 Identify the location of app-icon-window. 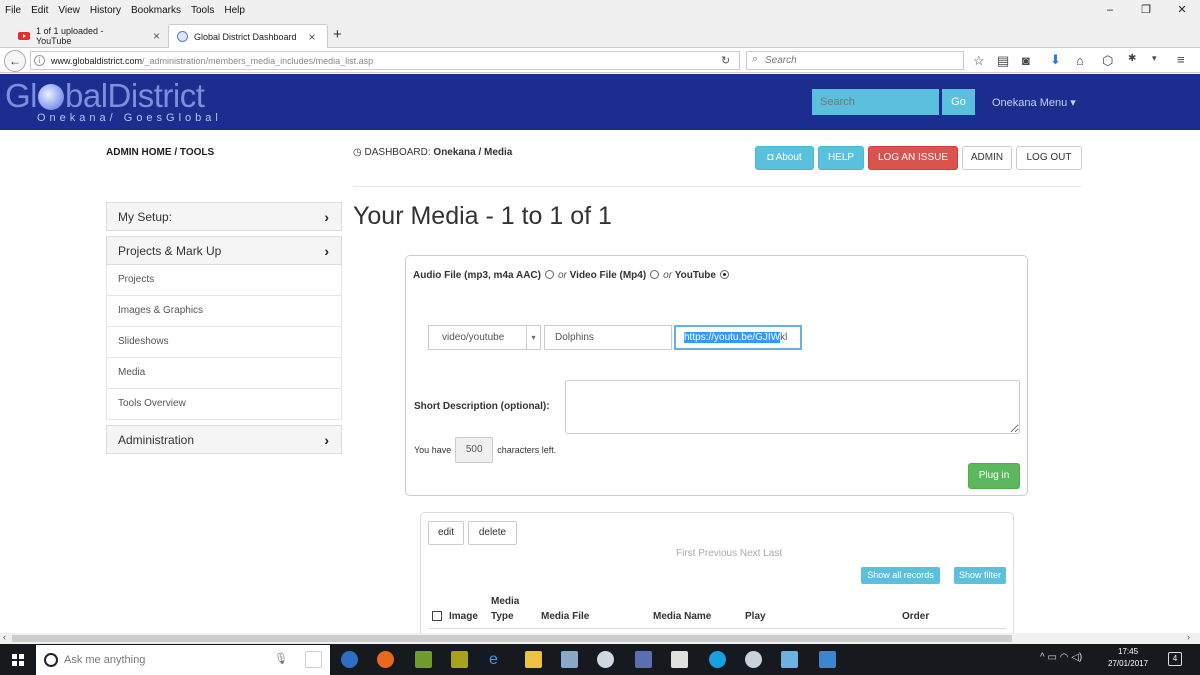
(827, 659).